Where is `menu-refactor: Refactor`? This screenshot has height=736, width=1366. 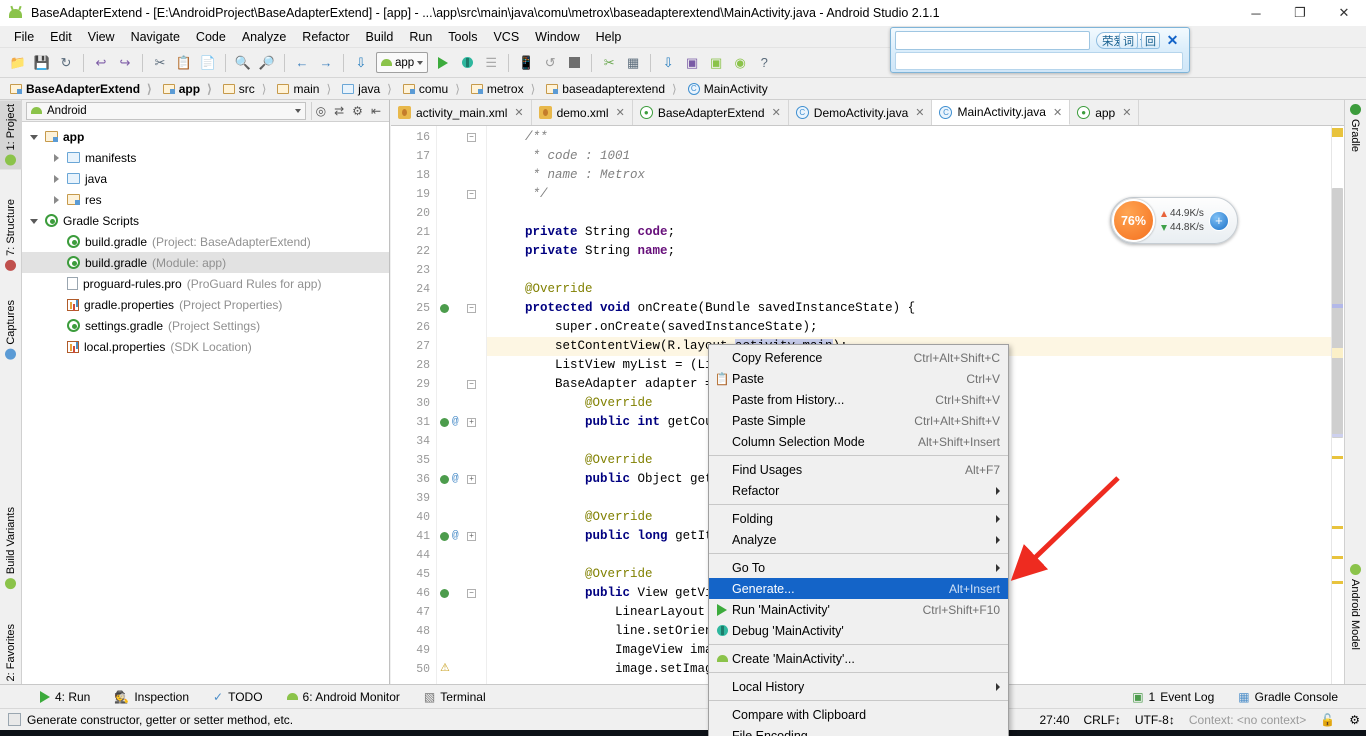 menu-refactor: Refactor is located at coordinates (325, 37).